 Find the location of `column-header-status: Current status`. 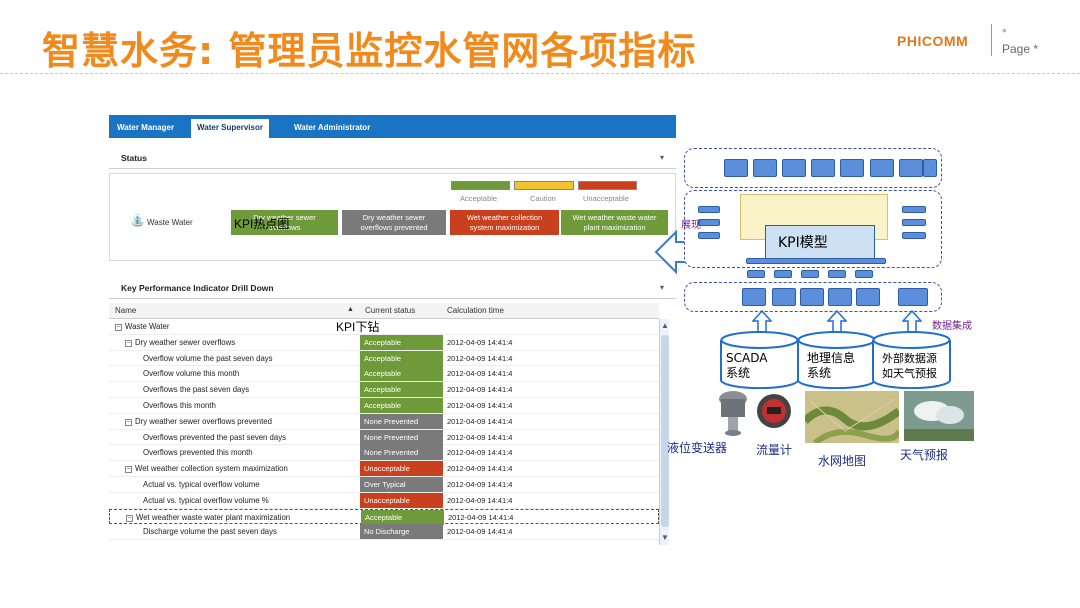

column-header-status: Current status is located at coordinates (390, 310).